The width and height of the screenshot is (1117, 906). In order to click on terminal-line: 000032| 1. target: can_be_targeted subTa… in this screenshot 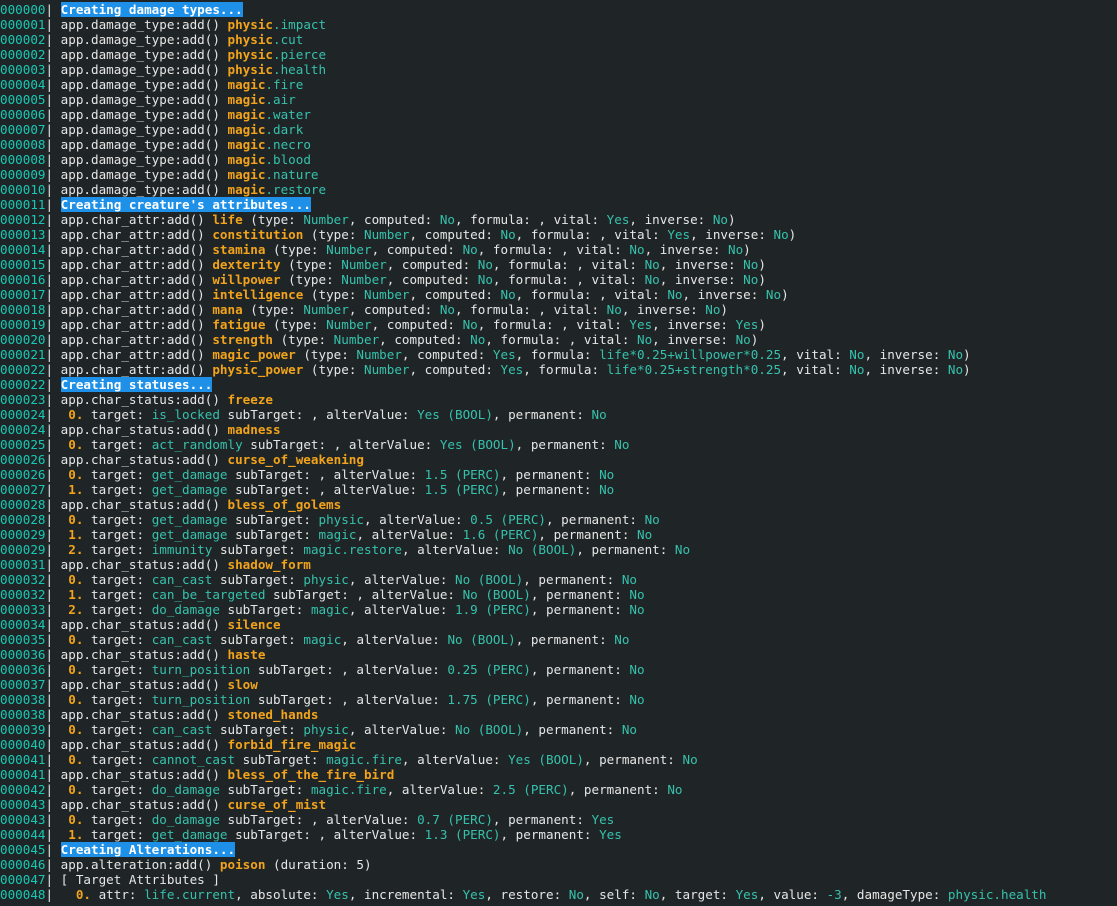, I will do `click(558, 594)`.